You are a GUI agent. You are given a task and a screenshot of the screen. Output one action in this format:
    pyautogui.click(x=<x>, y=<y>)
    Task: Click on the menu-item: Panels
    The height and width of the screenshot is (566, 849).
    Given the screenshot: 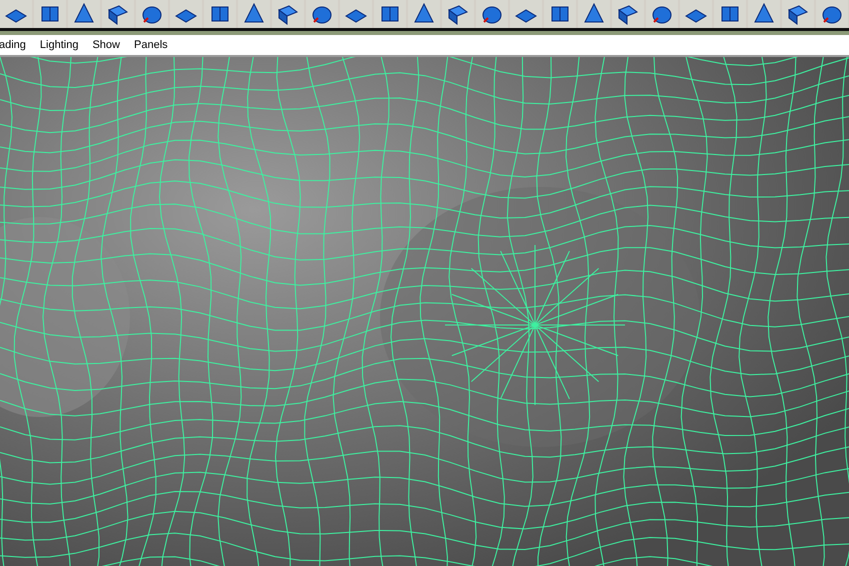 What is the action you would take?
    pyautogui.click(x=151, y=45)
    